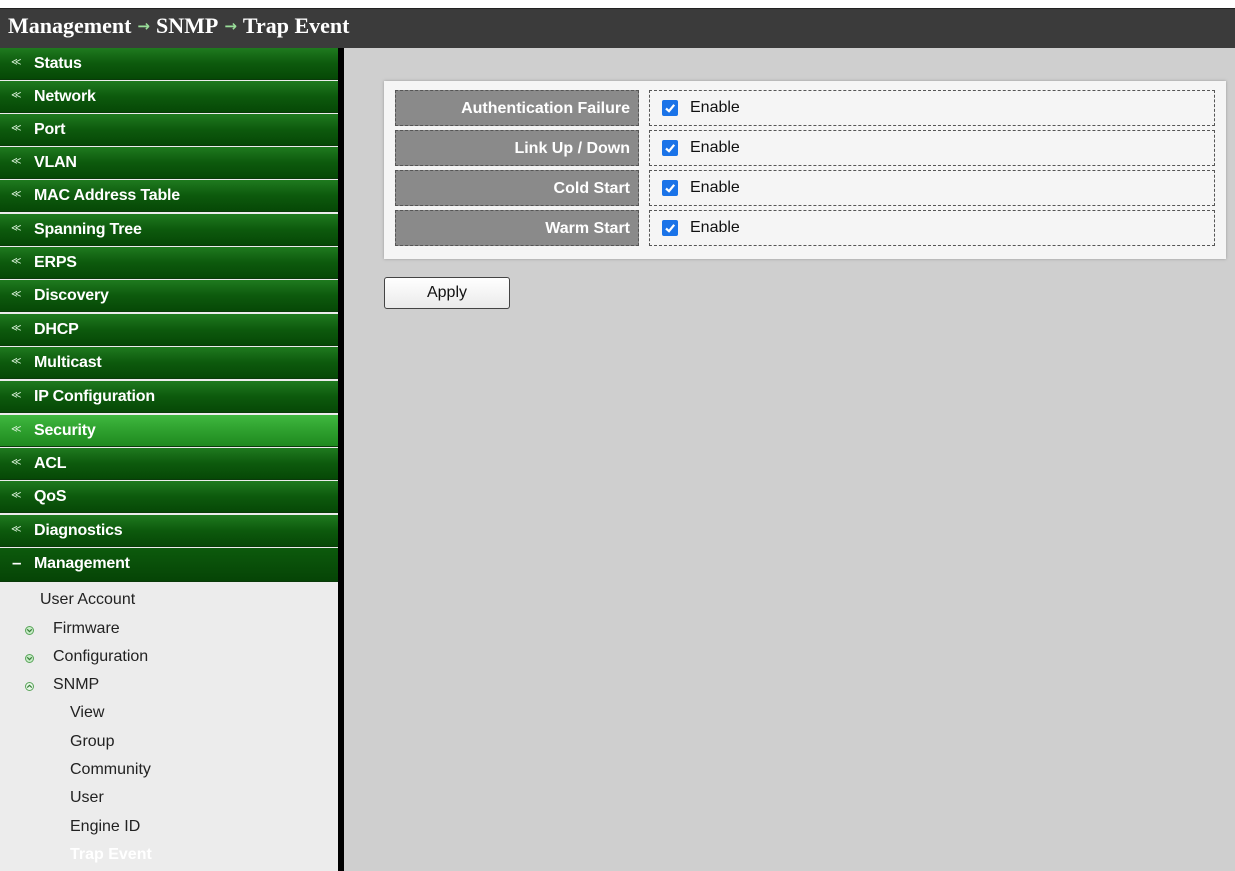  I want to click on sidebar-item-label: QoS, so click(50, 496).